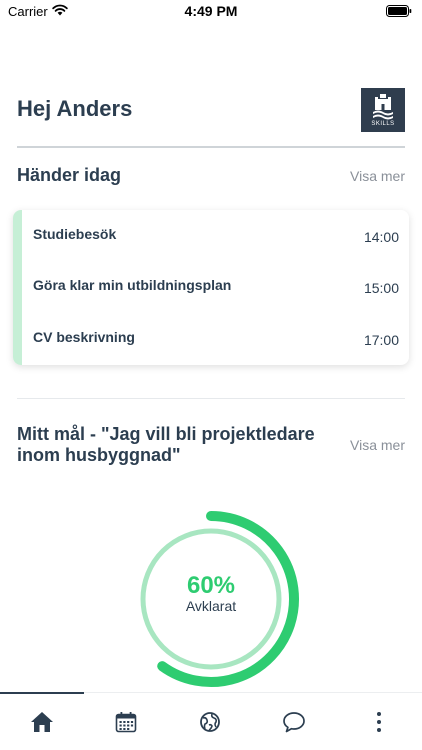  I want to click on card-accent-bar, so click(17, 287).